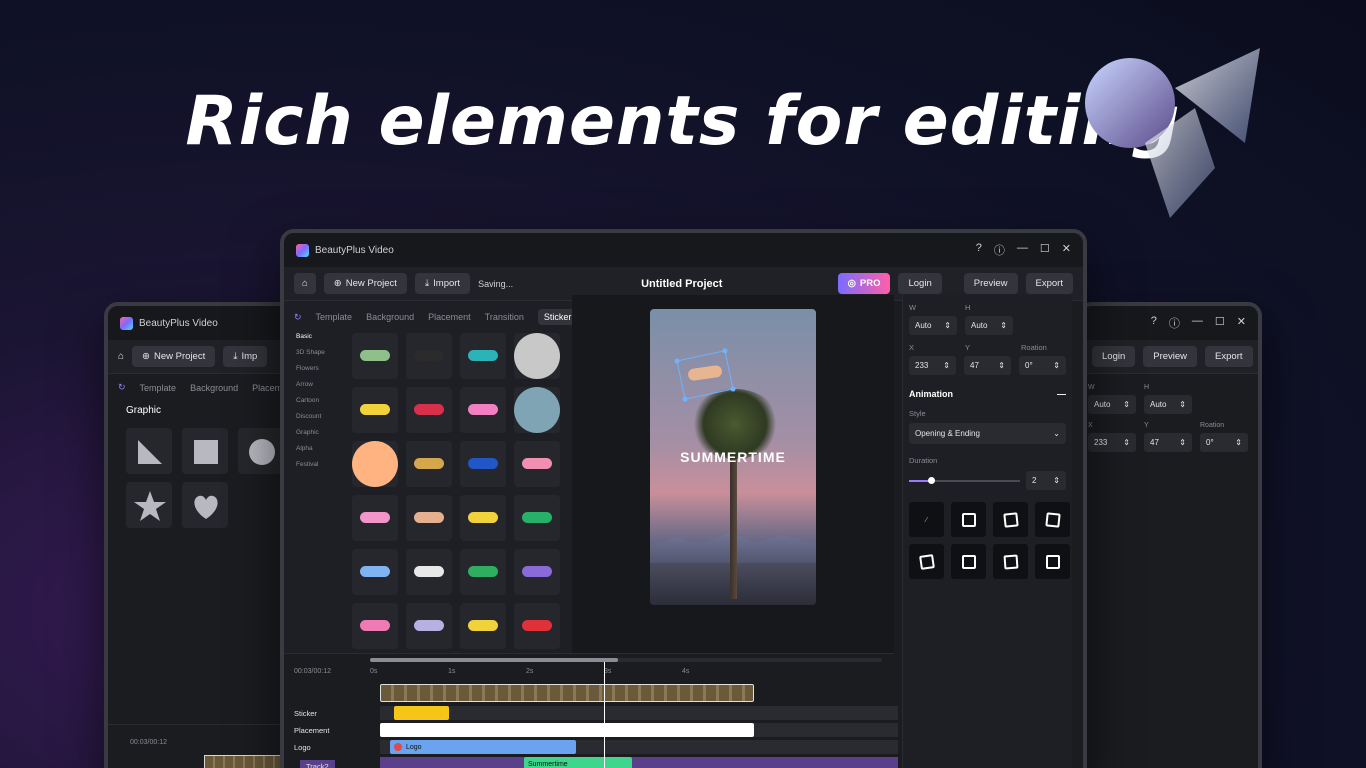 The image size is (1366, 768). What do you see at coordinates (245, 356) in the screenshot?
I see `left-import-button: ⤓ Imp` at bounding box center [245, 356].